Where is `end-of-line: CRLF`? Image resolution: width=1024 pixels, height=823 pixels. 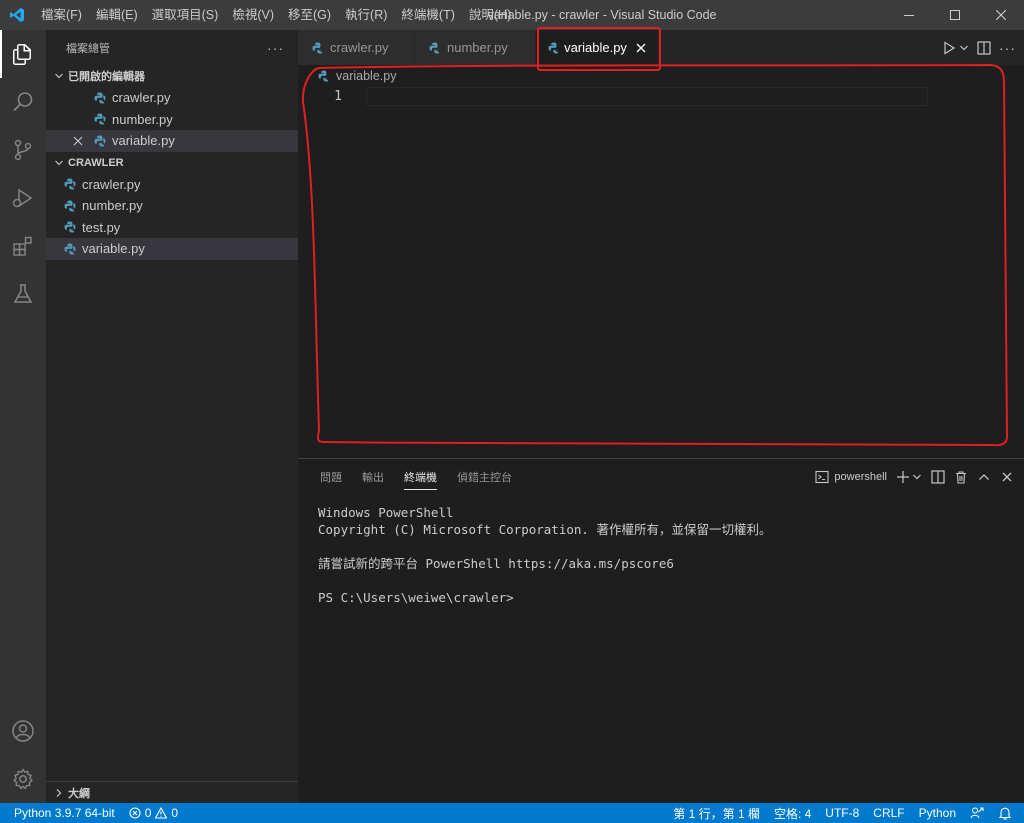
end-of-line: CRLF is located at coordinates (888, 813).